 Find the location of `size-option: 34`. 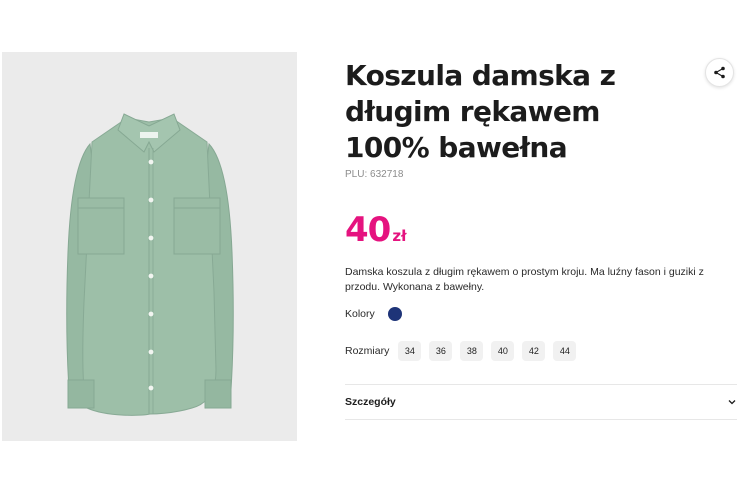

size-option: 34 is located at coordinates (410, 351).